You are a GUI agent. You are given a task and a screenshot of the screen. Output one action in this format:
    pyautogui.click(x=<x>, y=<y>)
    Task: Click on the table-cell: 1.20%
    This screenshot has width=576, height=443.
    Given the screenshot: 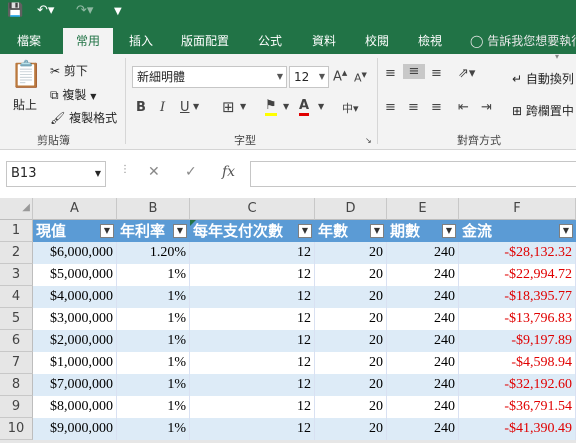 What is the action you would take?
    pyautogui.click(x=153, y=253)
    